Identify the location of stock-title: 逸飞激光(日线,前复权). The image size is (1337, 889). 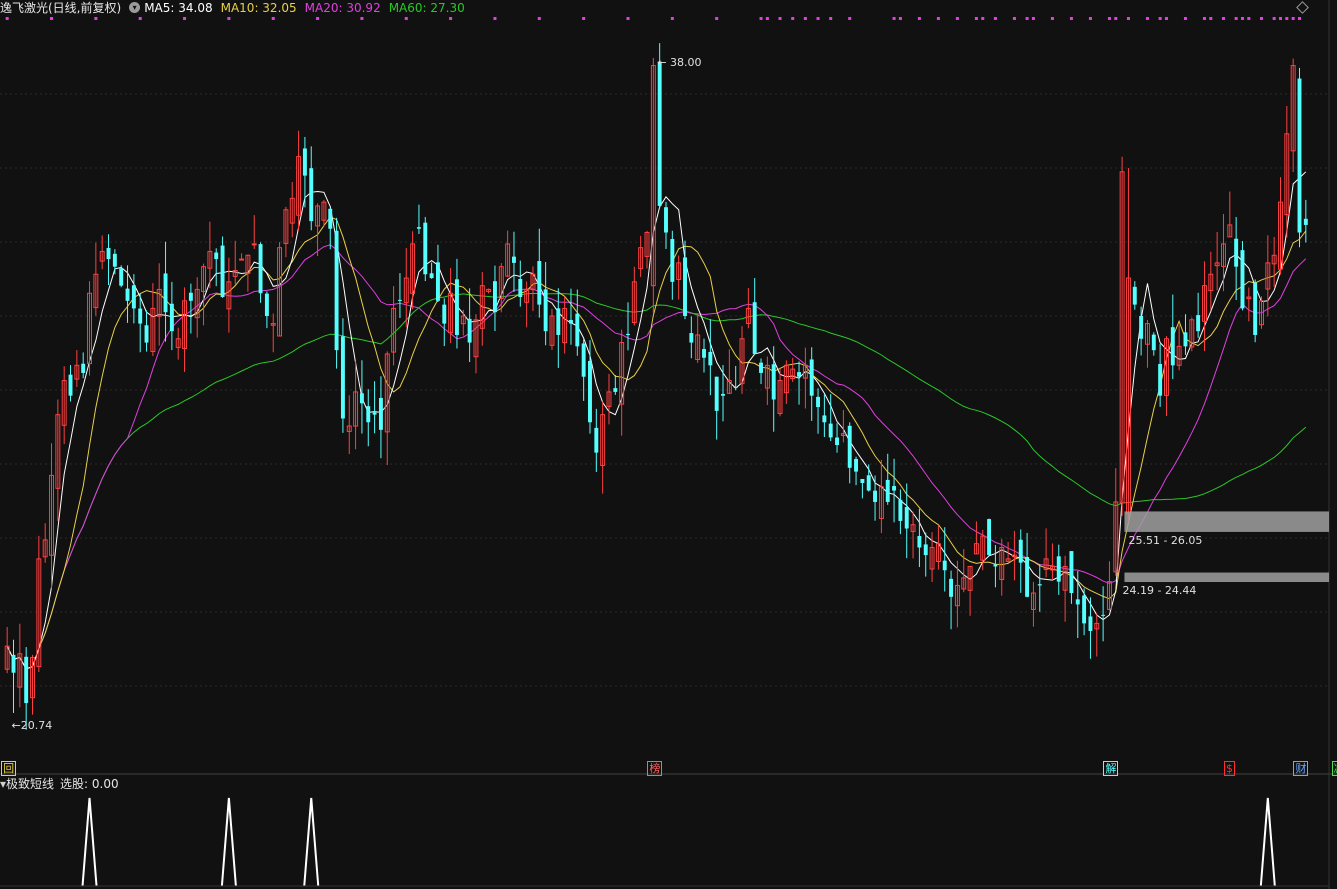
(61, 8).